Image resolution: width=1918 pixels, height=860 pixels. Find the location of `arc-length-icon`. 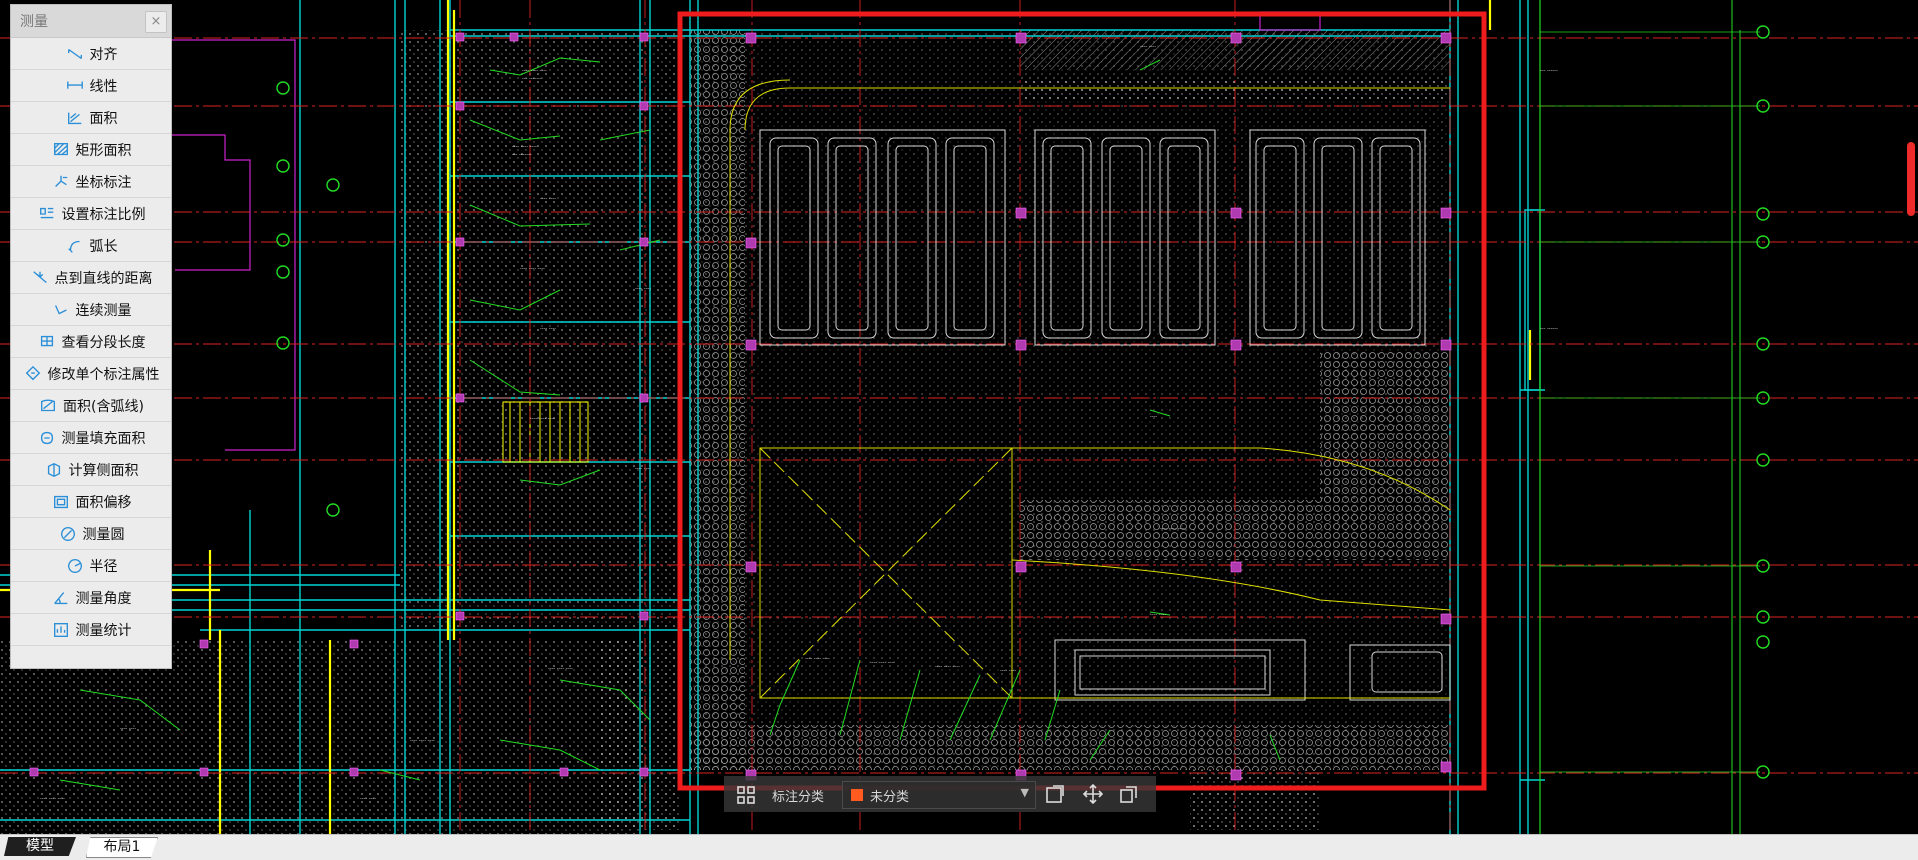

arc-length-icon is located at coordinates (73, 246).